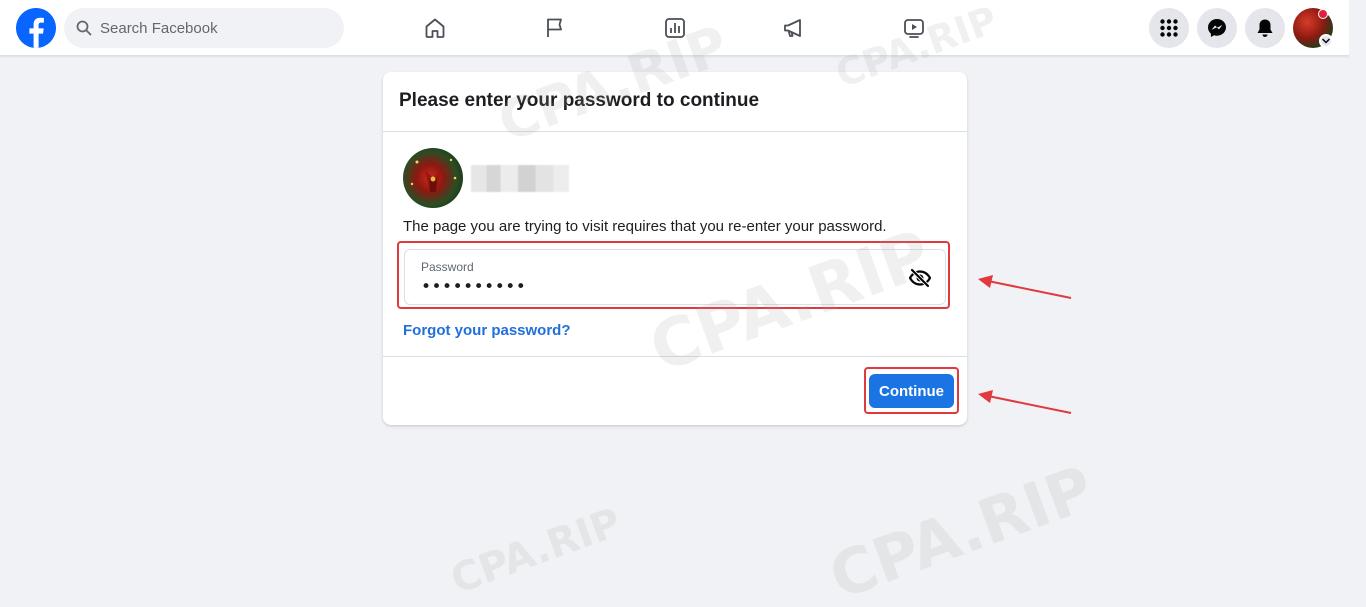 The image size is (1366, 607). Describe the element at coordinates (433, 178) in the screenshot. I see `profile-avatar` at that location.